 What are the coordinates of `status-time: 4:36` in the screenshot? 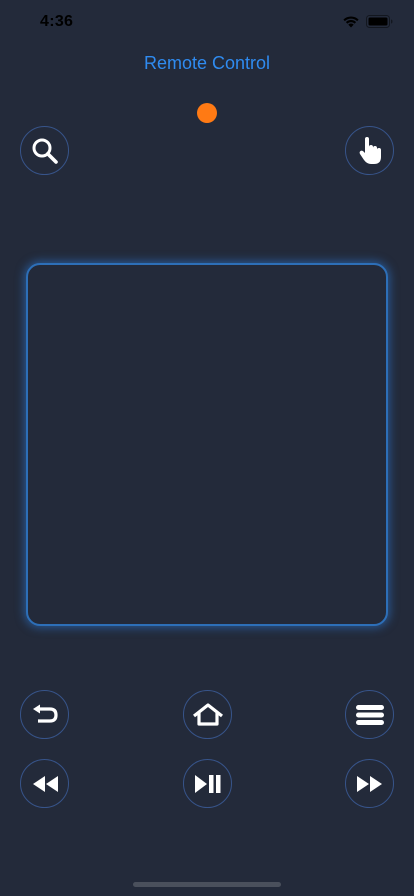 It's located at (57, 21).